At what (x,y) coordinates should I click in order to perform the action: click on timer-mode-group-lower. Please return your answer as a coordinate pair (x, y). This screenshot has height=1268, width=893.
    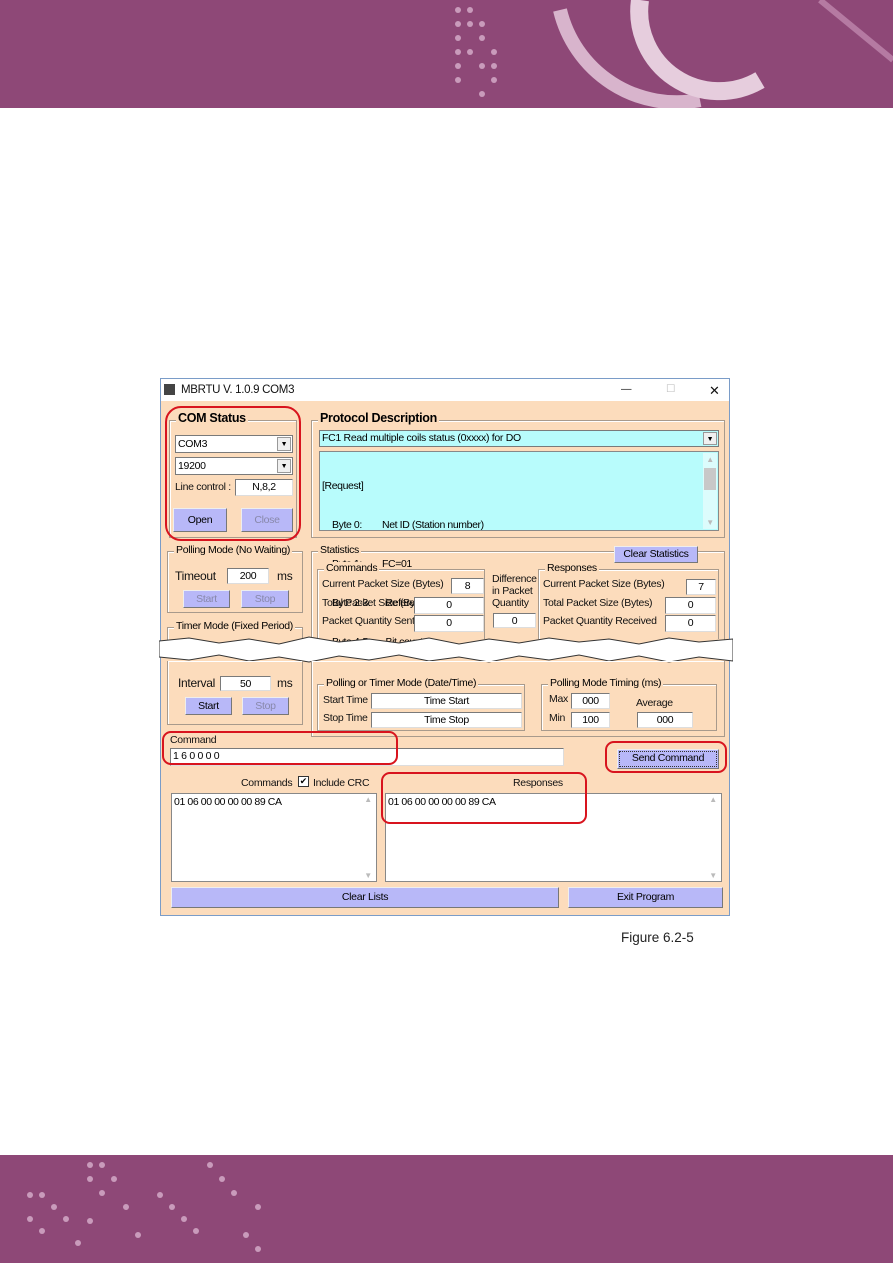
    Looking at the image, I should click on (235, 693).